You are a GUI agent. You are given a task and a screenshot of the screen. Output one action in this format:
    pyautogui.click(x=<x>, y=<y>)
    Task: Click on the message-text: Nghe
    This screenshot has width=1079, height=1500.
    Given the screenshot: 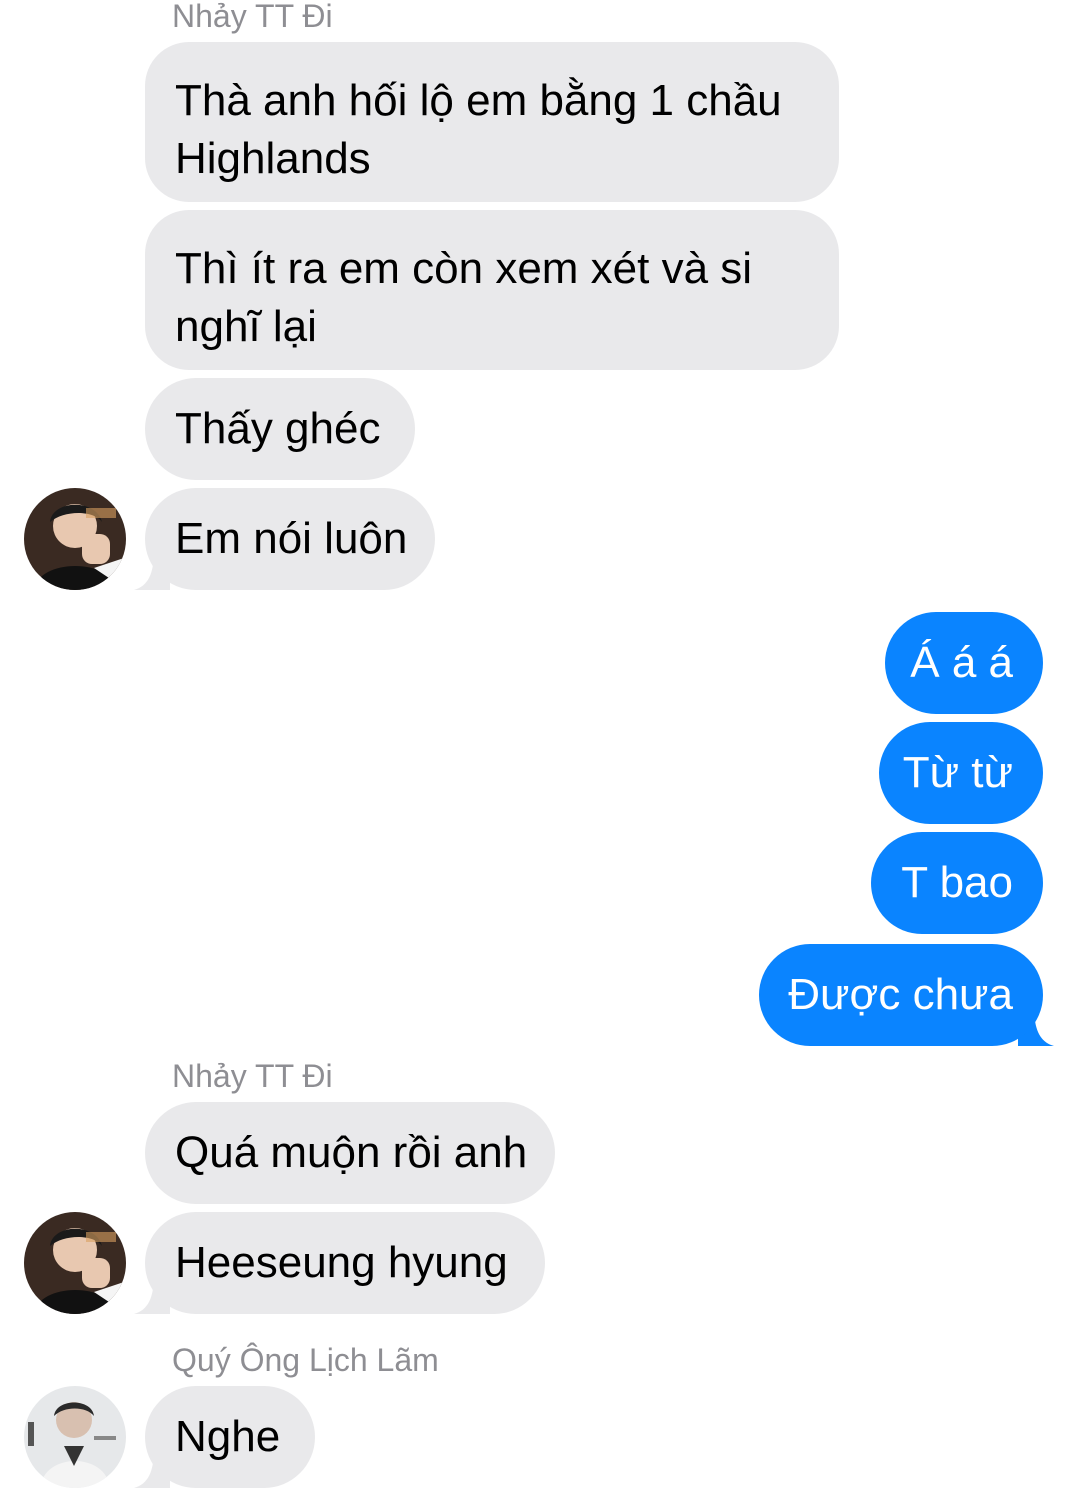 What is the action you would take?
    pyautogui.click(x=228, y=1436)
    